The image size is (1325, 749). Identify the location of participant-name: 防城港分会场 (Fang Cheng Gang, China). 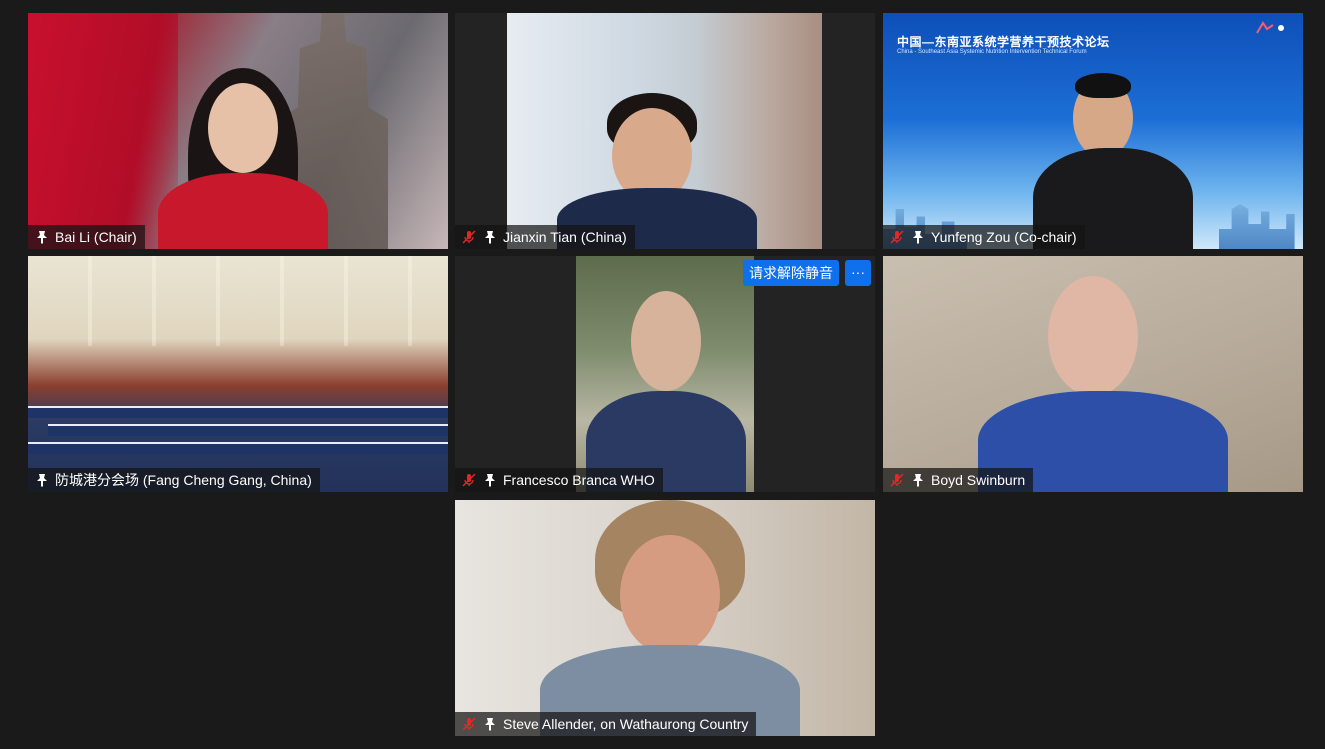
(183, 480).